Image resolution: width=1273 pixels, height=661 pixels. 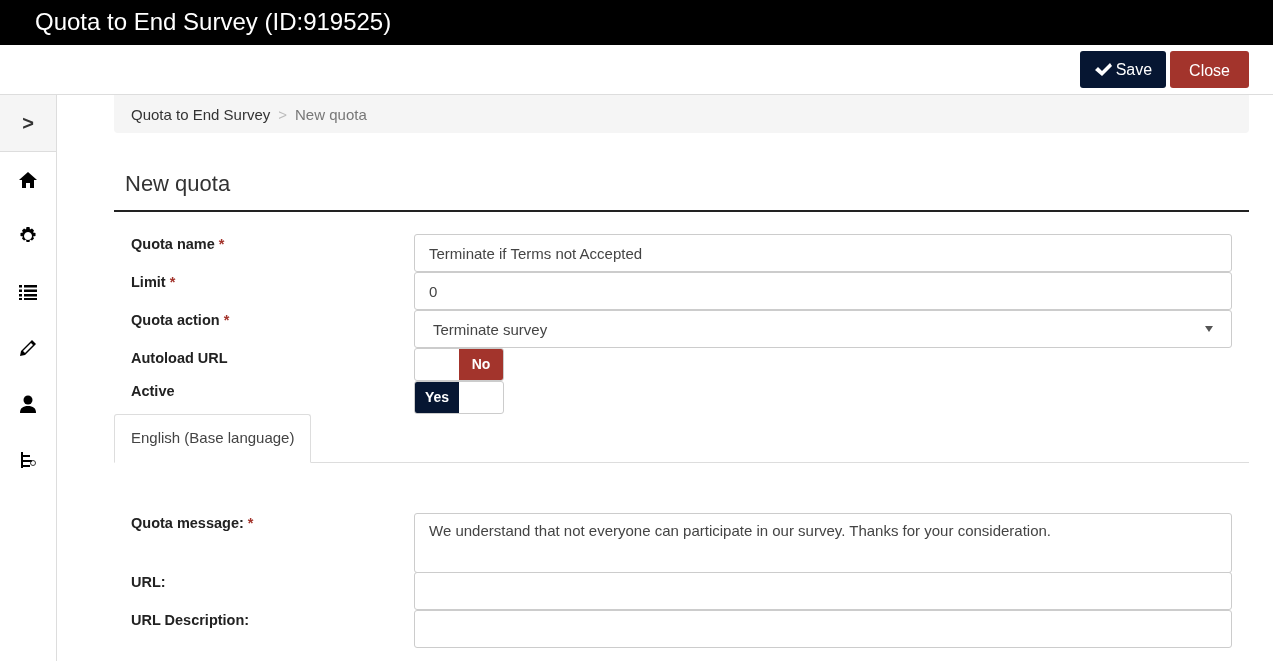 I want to click on field-label: Autoload URL, so click(x=179, y=358).